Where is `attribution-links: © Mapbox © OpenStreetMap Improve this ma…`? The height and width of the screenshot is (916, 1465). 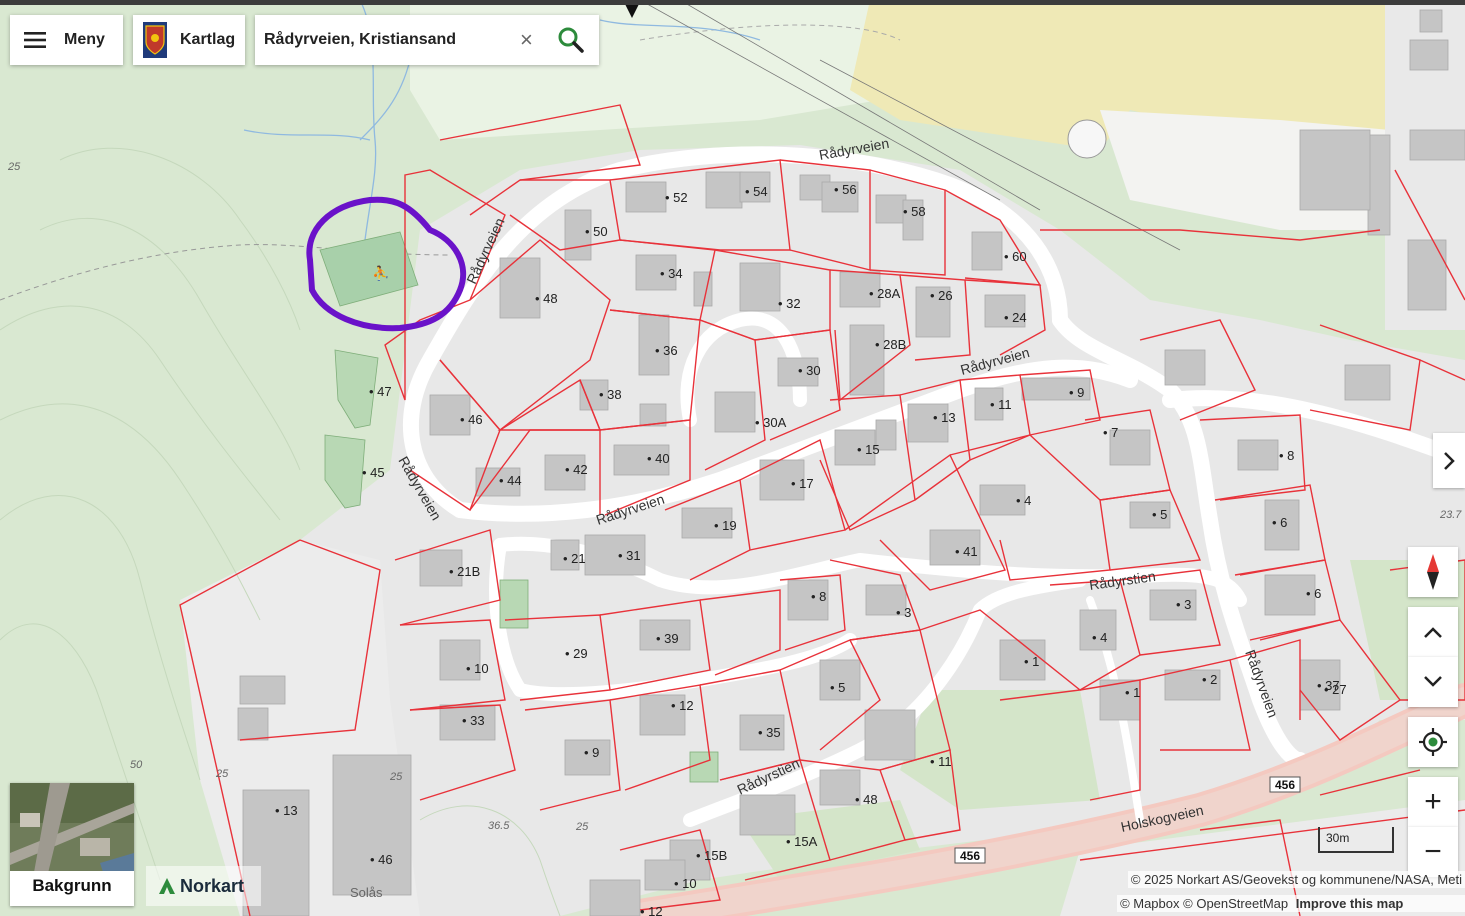
attribution-links: © Mapbox © OpenStreetMap Improve this ma… is located at coordinates (1291, 903).